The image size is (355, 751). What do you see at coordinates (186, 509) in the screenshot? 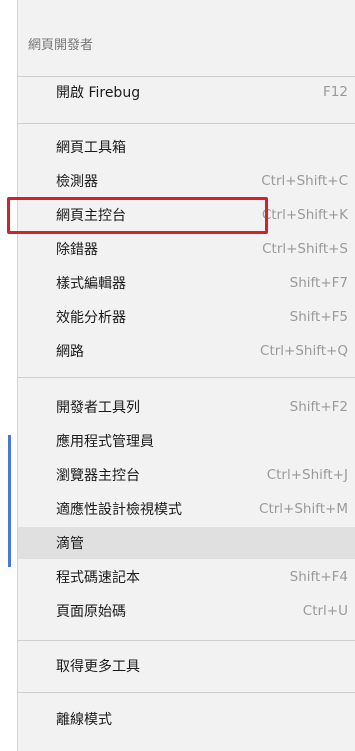
I see `menu-item-responsive-design-view: 適應性設計檢視模式 Ctrl+Shift+M` at bounding box center [186, 509].